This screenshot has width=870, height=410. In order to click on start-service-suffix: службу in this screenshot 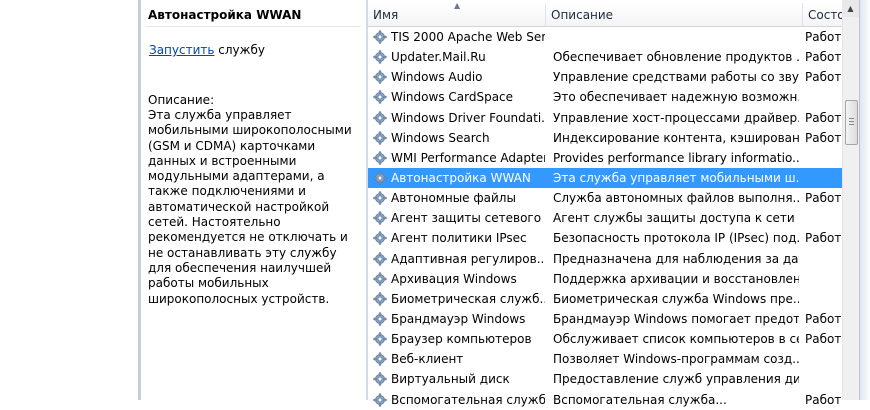, I will do `click(239, 50)`.